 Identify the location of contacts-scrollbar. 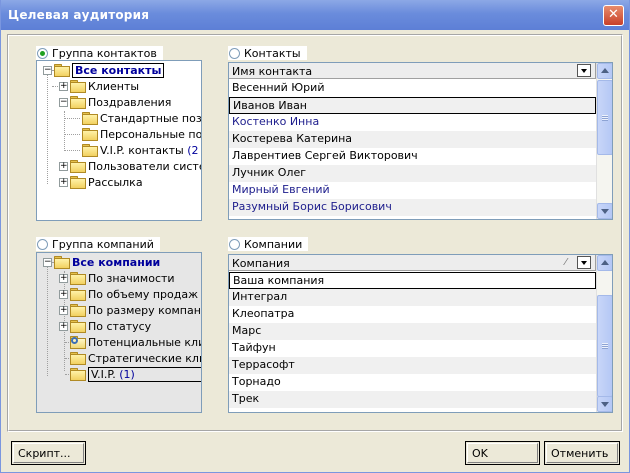
(604, 141).